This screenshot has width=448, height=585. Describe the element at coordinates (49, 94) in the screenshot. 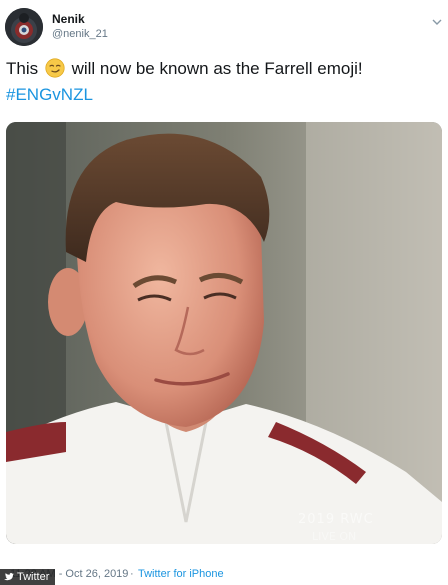

I see `hashtag-link: #ENGvNZL` at that location.